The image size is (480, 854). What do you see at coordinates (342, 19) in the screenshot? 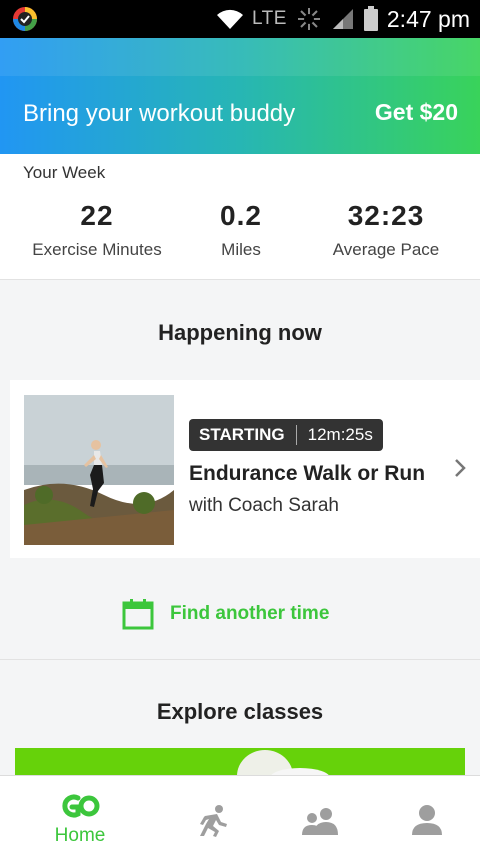
I see `signal-icon` at bounding box center [342, 19].